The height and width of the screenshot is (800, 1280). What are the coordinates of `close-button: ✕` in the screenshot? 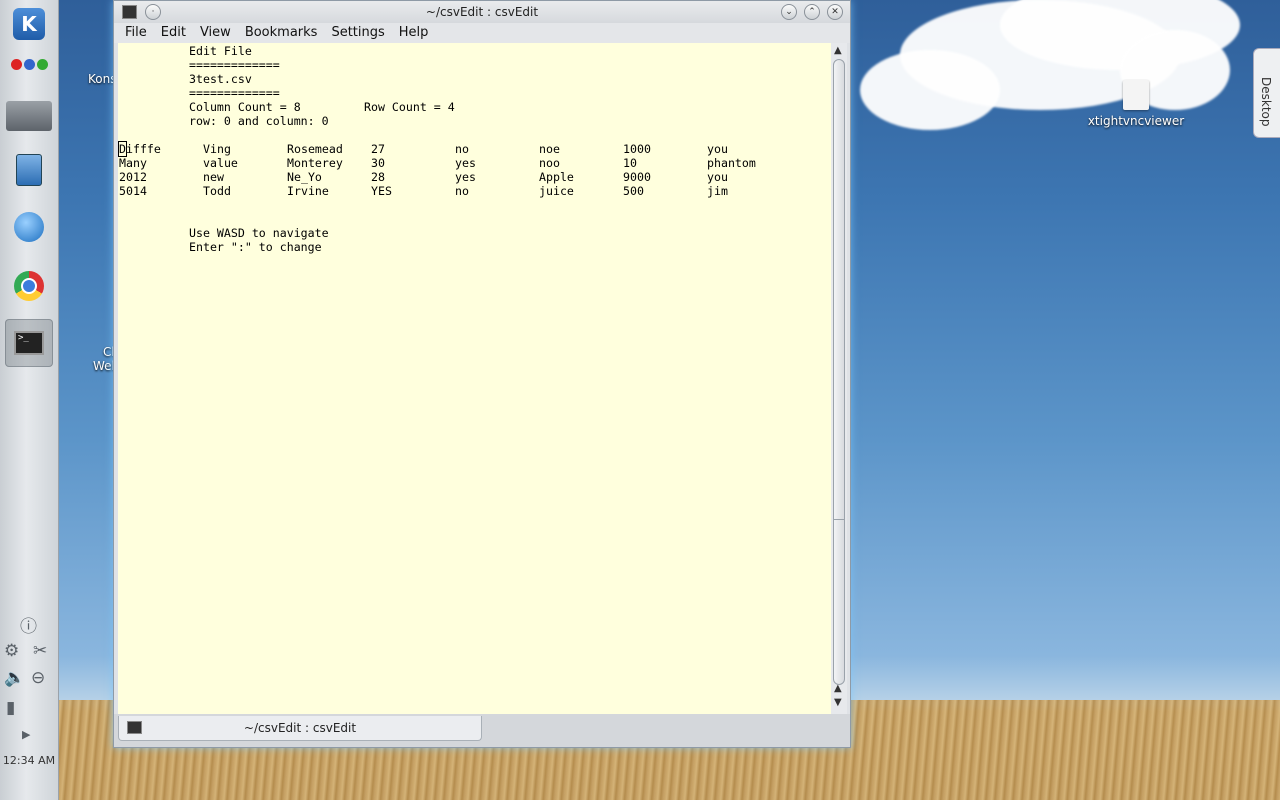 It's located at (835, 12).